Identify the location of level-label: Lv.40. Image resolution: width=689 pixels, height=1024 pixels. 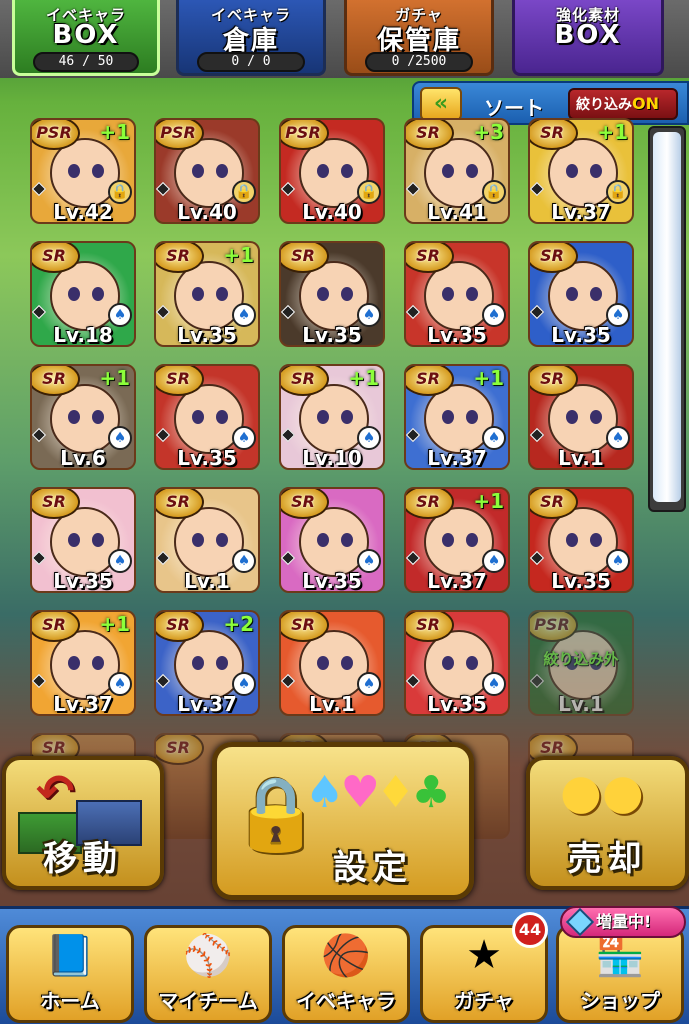
(332, 212).